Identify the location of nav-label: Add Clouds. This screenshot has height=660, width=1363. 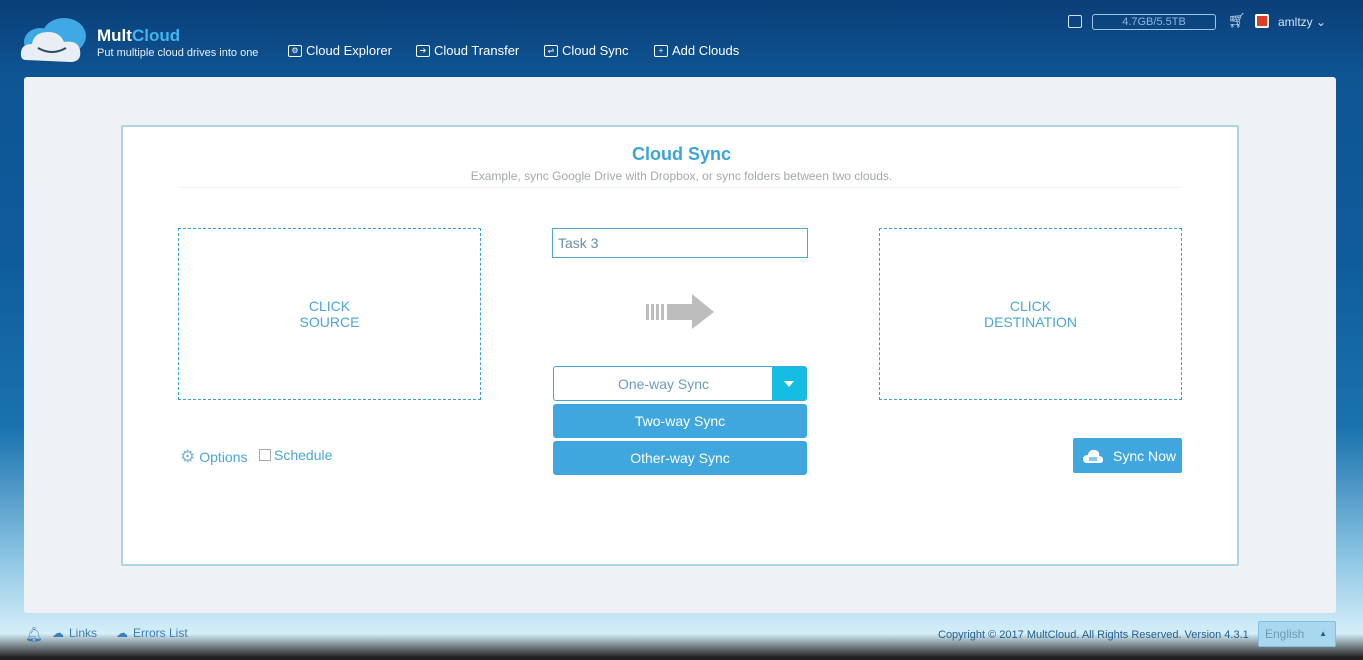
(706, 50).